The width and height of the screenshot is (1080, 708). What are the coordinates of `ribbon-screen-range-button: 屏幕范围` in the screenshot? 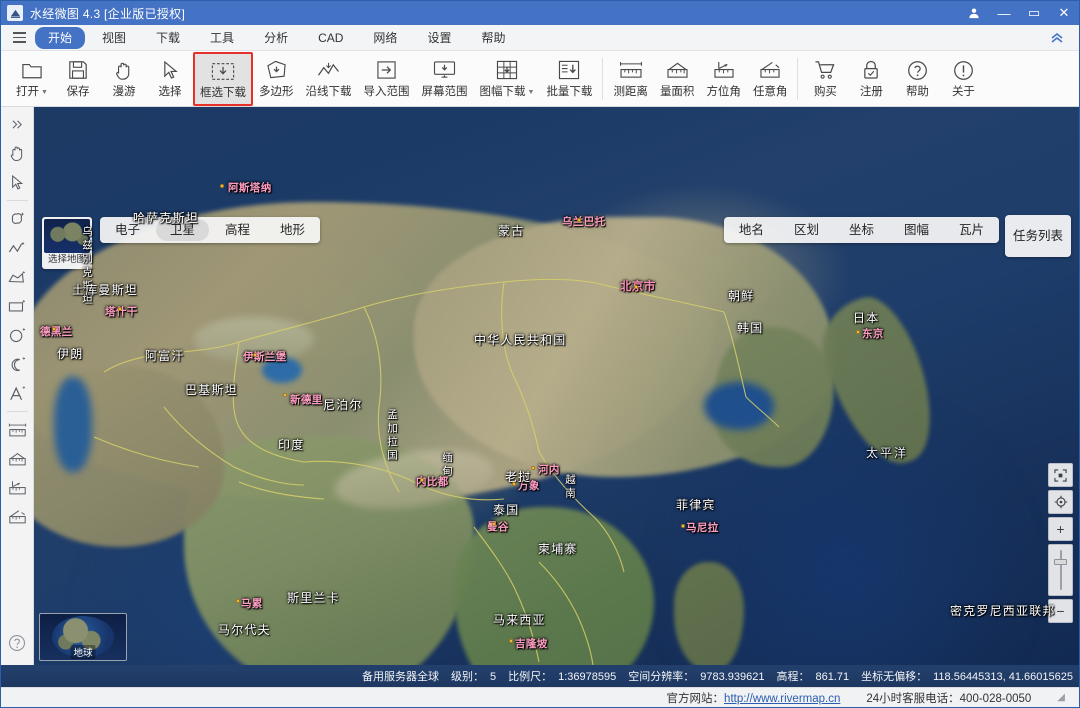 It's located at (445, 79).